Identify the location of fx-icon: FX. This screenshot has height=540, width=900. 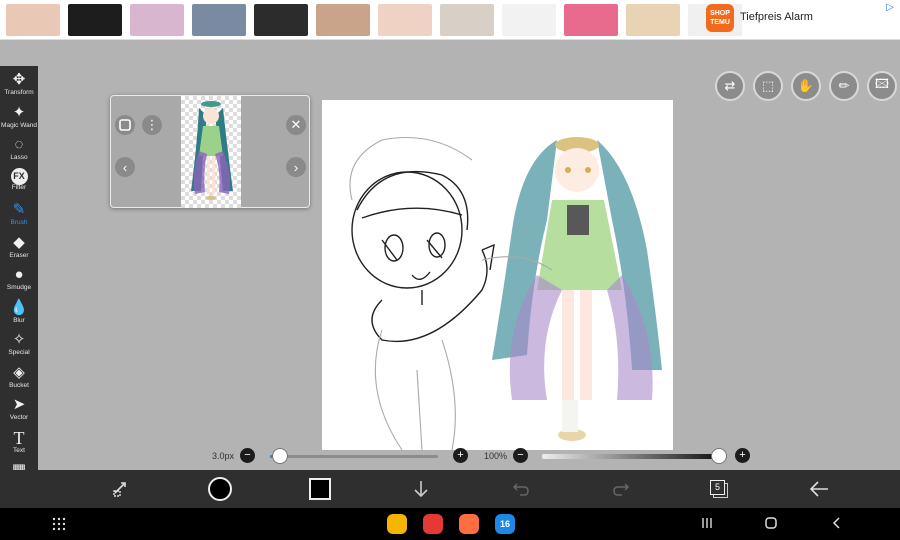
(19, 176).